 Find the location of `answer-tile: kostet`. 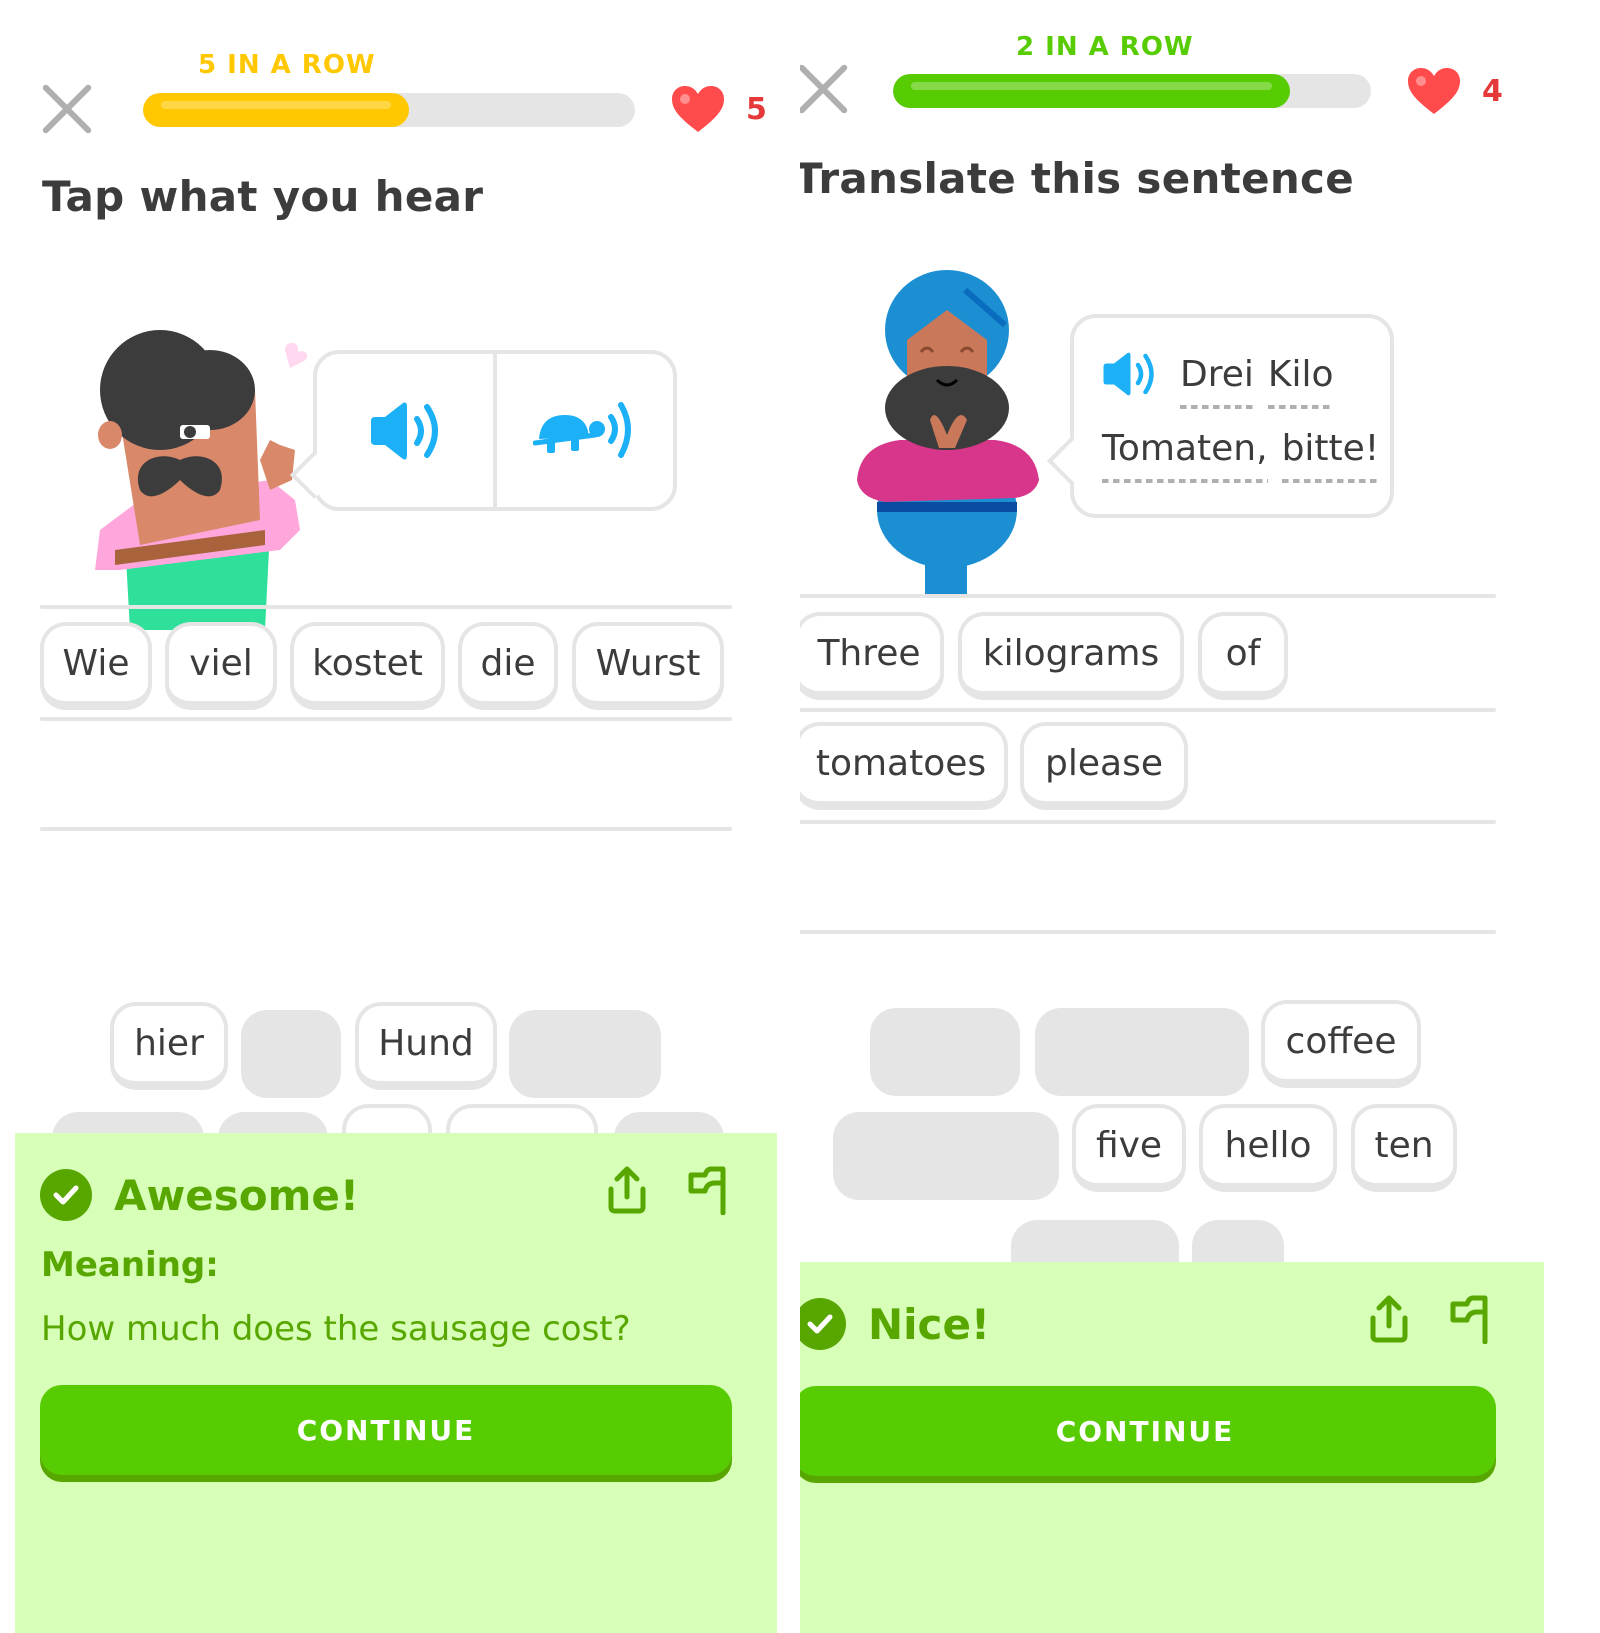

answer-tile: kostet is located at coordinates (367, 666).